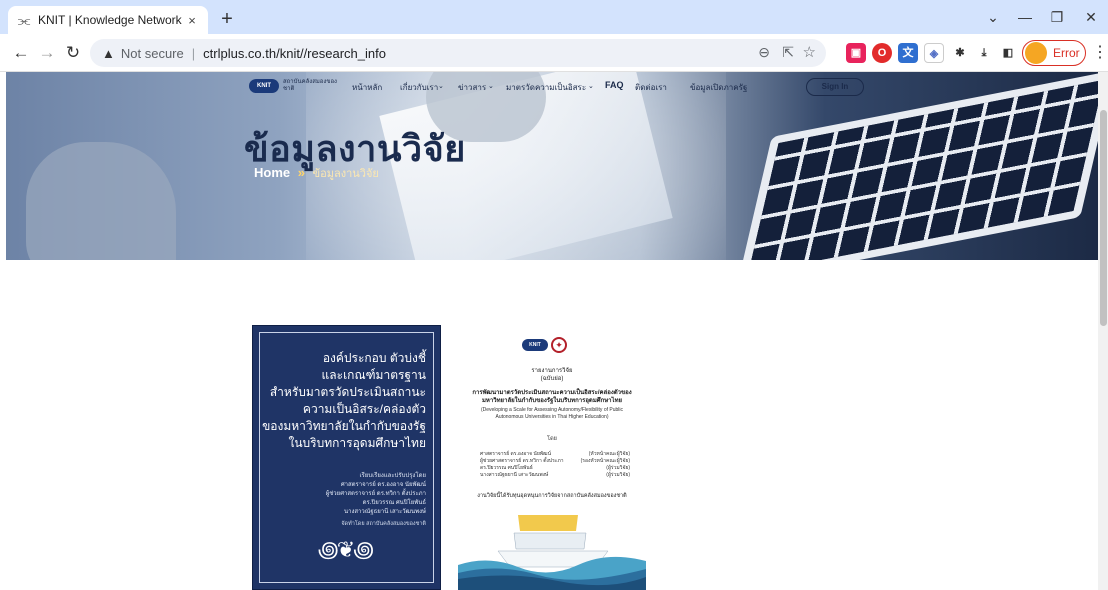 The width and height of the screenshot is (1108, 590). What do you see at coordinates (272, 172) in the screenshot?
I see `breadcrumb-home: Home` at bounding box center [272, 172].